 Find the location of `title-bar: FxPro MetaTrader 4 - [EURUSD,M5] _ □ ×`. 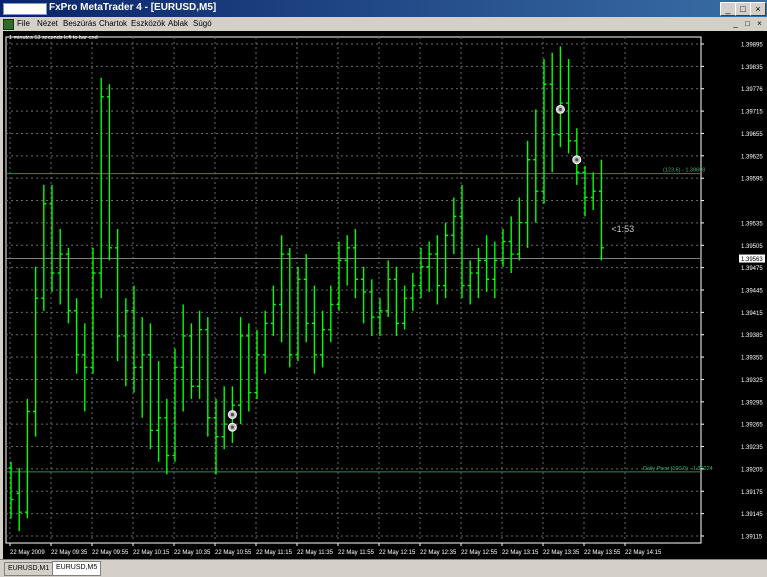

title-bar: FxPro MetaTrader 4 - [EURUSD,M5] _ □ × is located at coordinates (383, 8).